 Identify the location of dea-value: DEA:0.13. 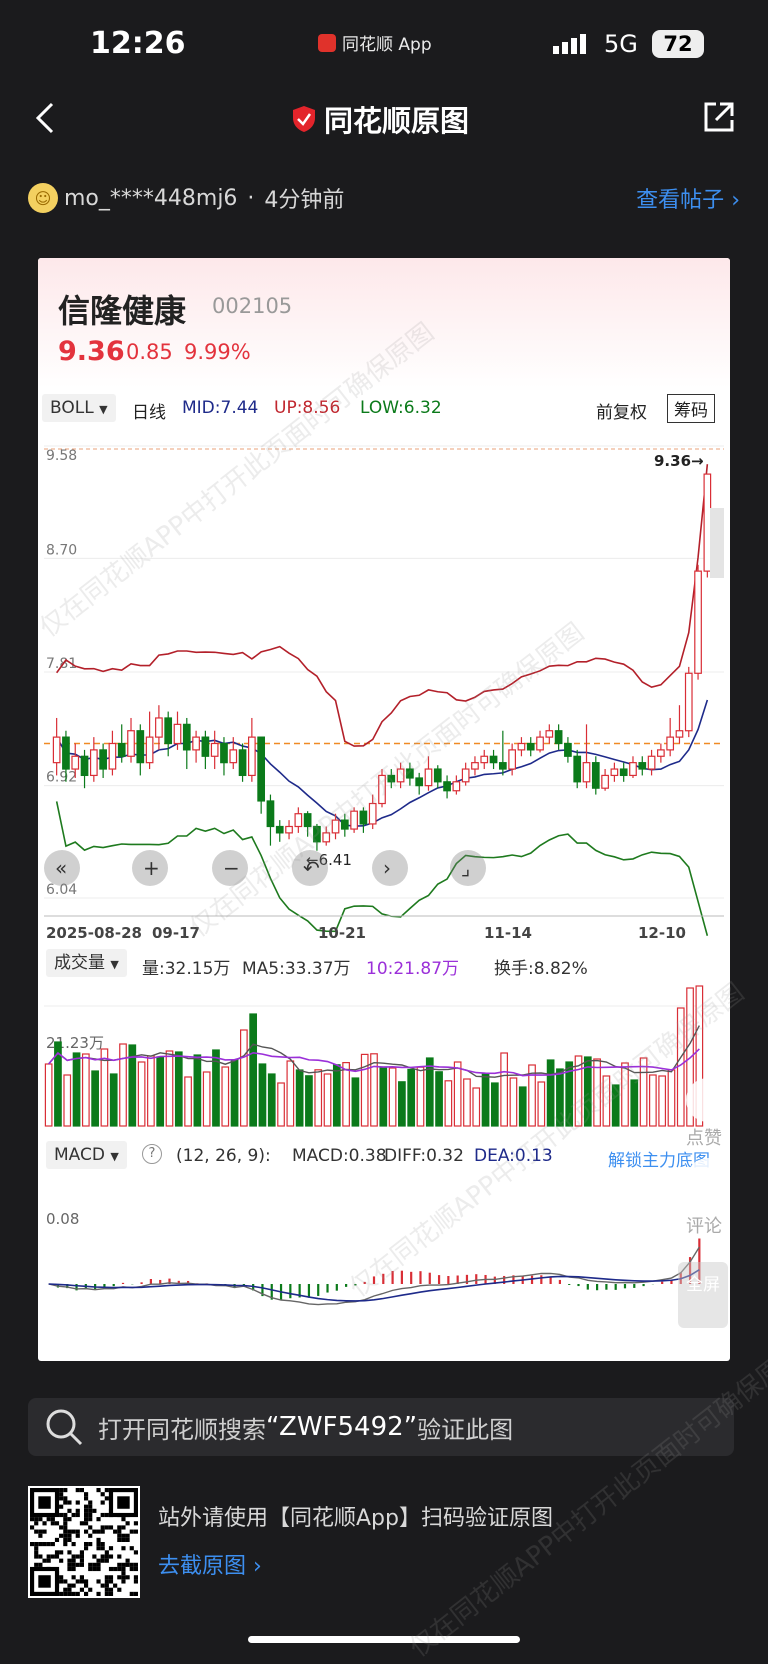
(513, 1156).